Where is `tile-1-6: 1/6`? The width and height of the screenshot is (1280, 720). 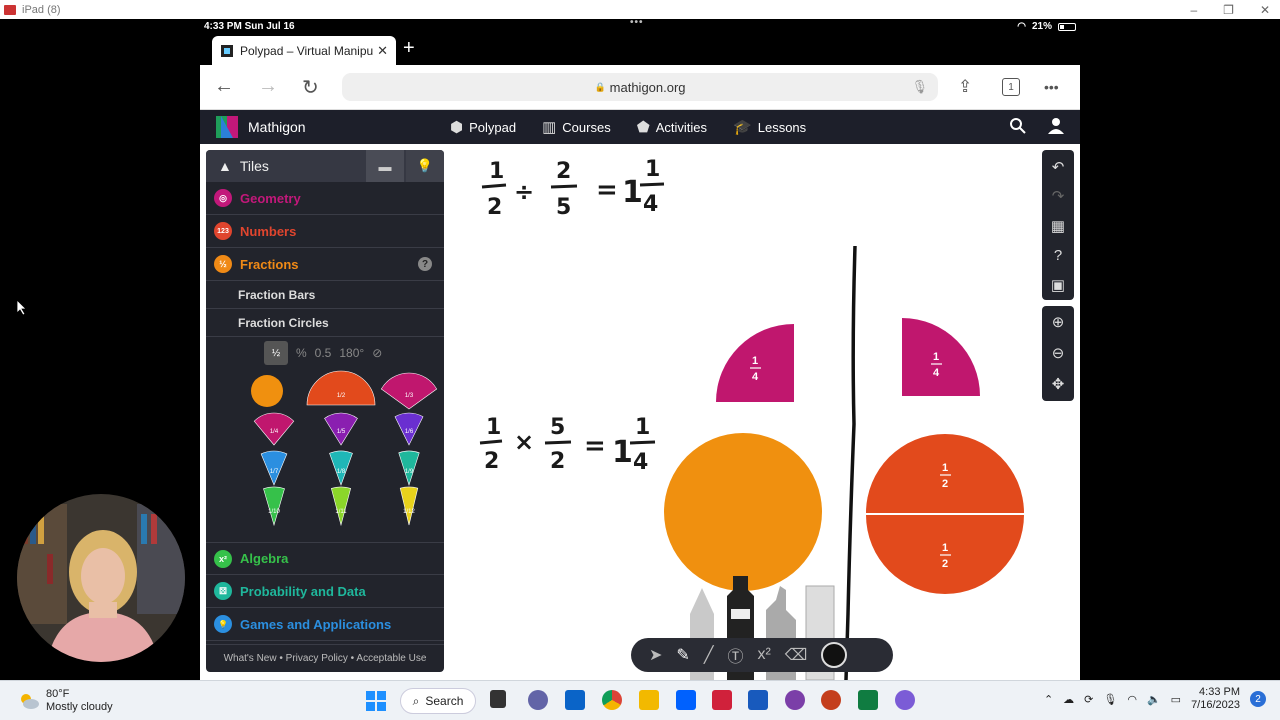
tile-1-6: 1/6 is located at coordinates (409, 429).